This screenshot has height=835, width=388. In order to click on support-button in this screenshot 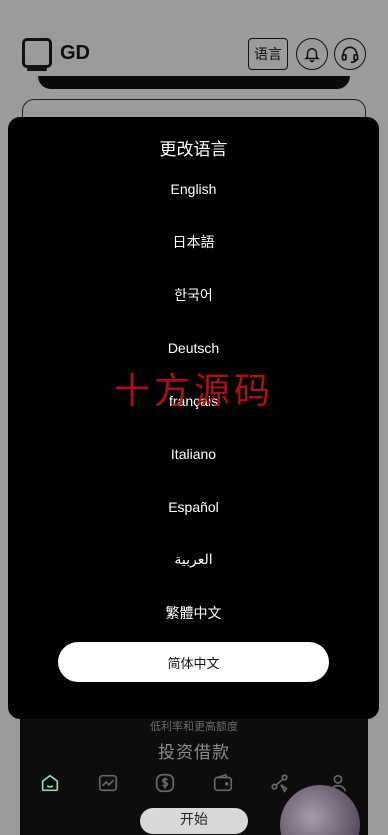, I will do `click(350, 54)`.